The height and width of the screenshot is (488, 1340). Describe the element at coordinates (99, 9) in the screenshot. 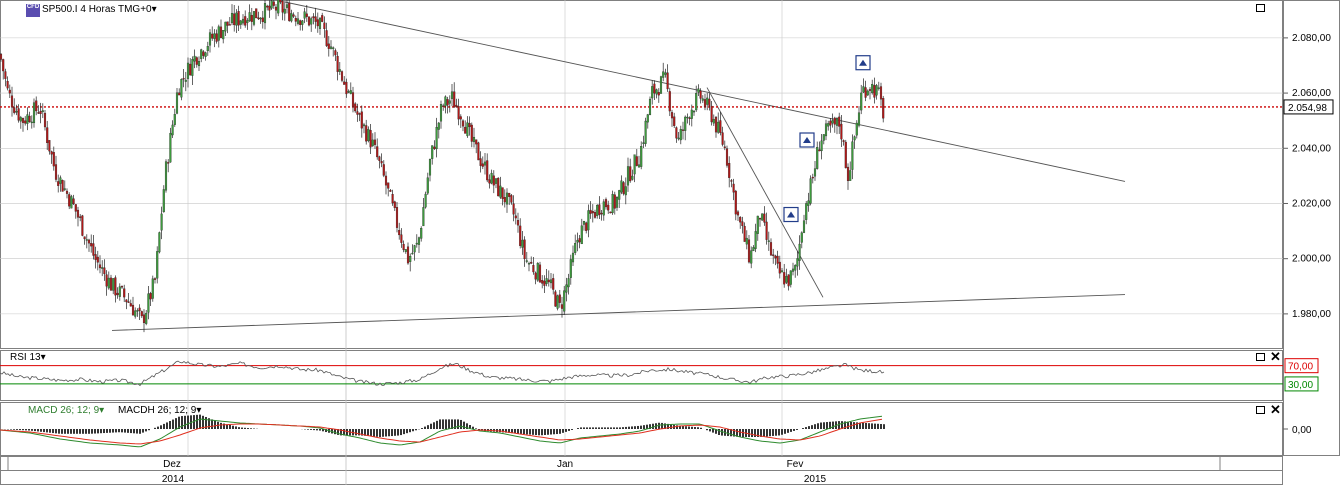

I see `symbol-title: SP500.I 4 Horas TMG+0▾` at that location.